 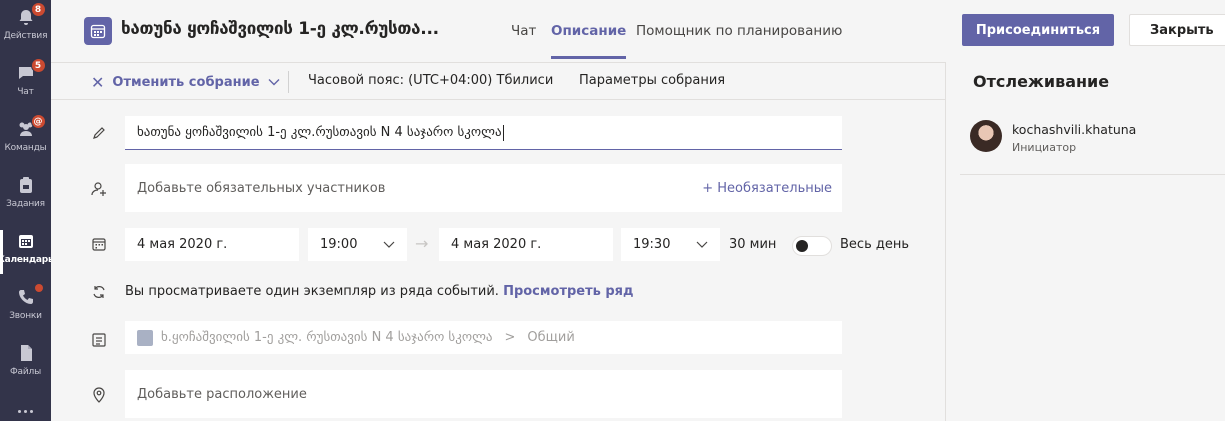 What do you see at coordinates (1044, 147) in the screenshot?
I see `attendee-role: Инициатор` at bounding box center [1044, 147].